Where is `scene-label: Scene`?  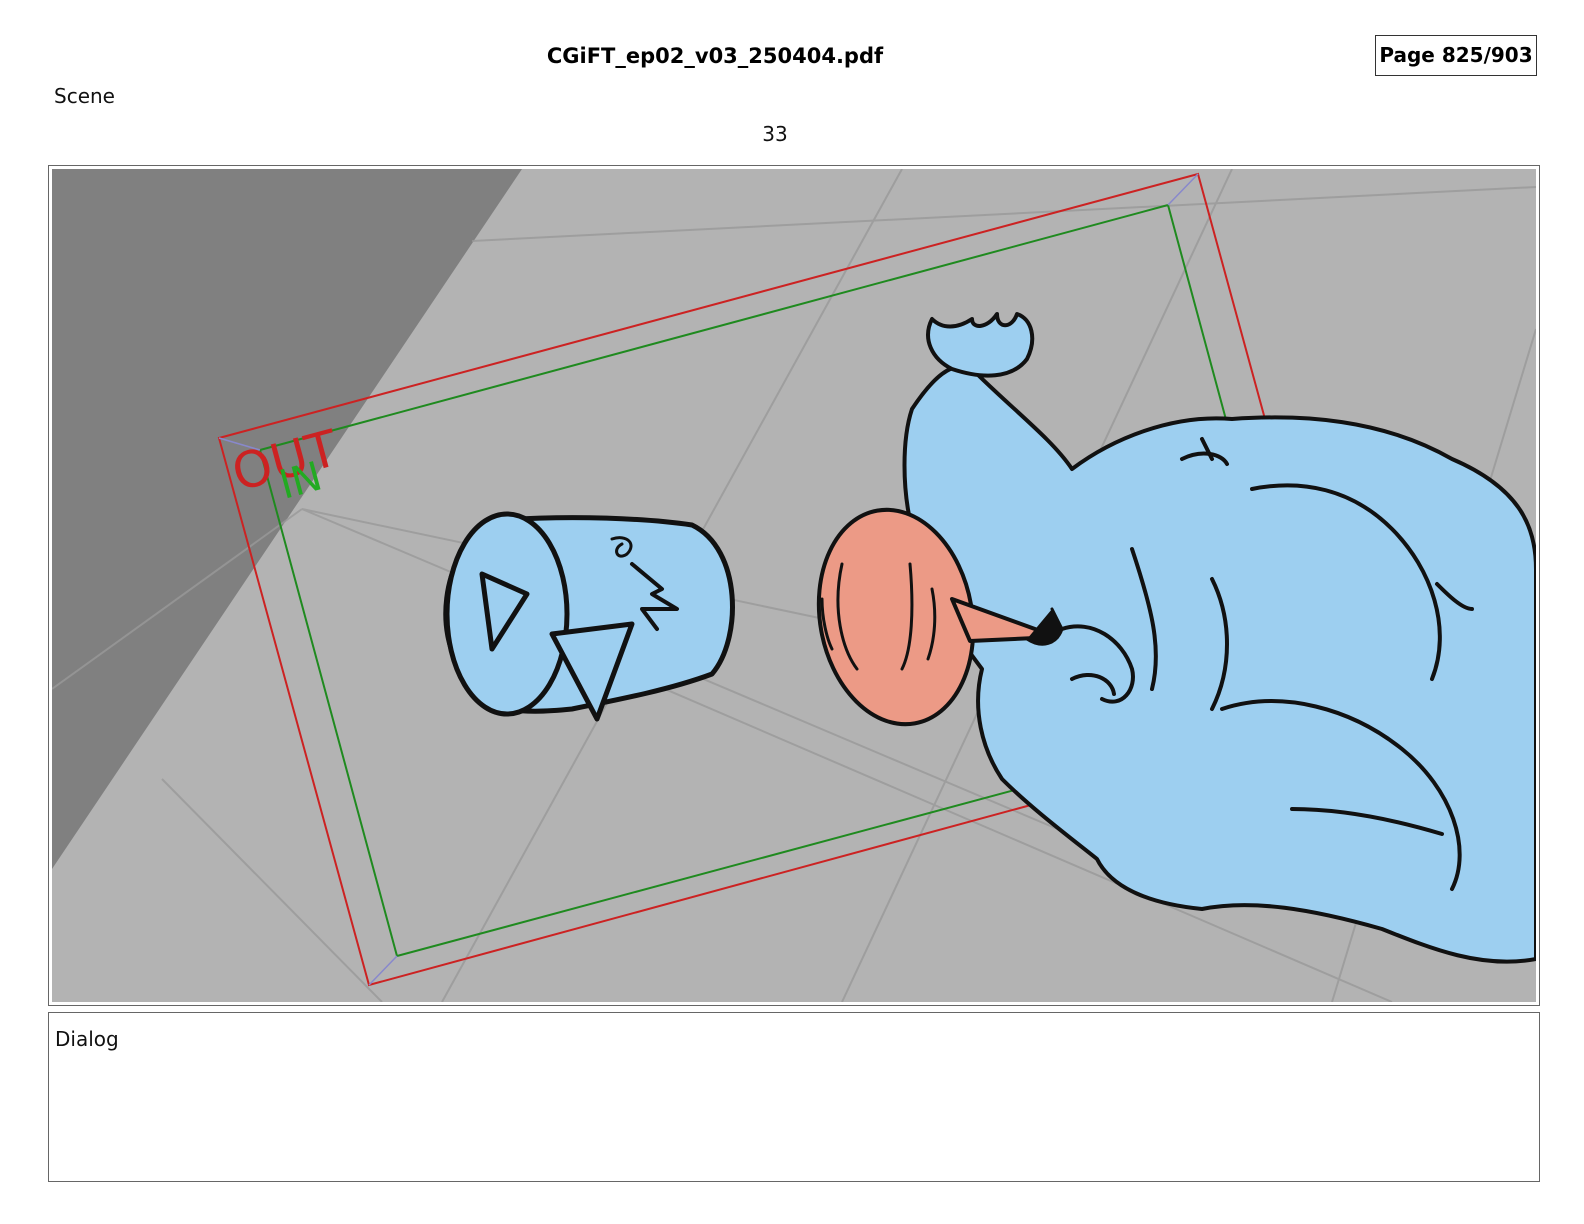 scene-label: Scene is located at coordinates (84, 96).